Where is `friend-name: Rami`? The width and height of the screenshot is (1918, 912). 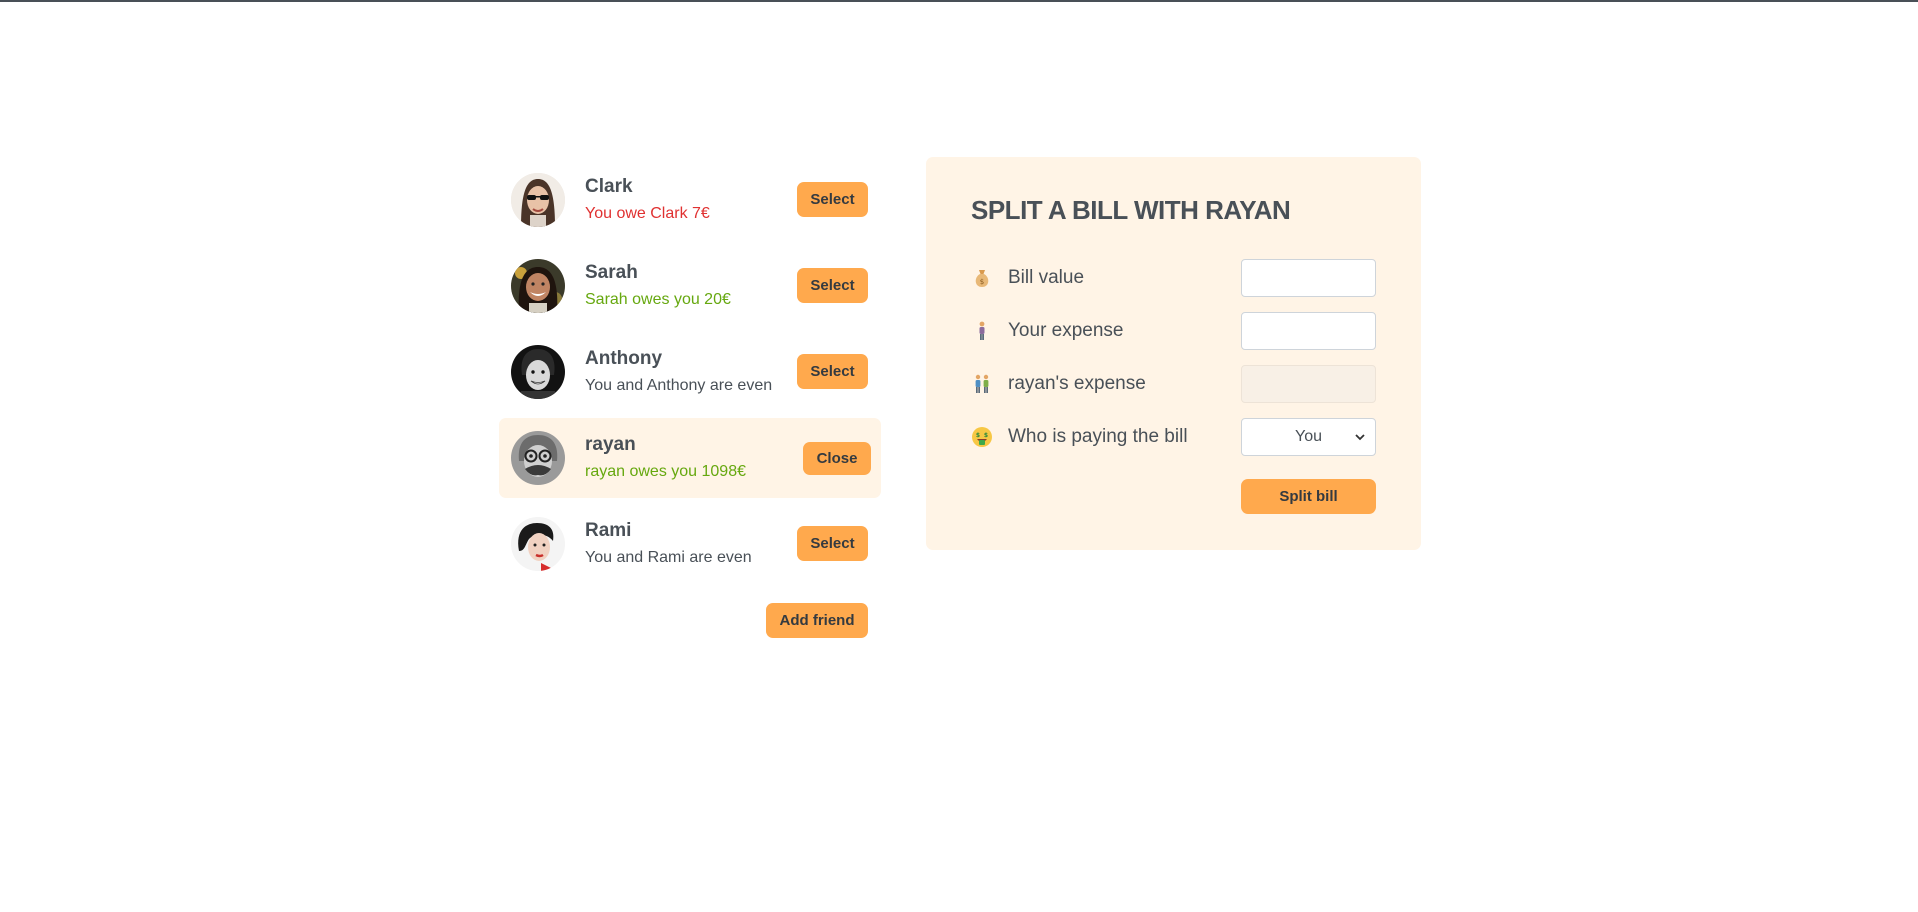 friend-name: Rami is located at coordinates (608, 530).